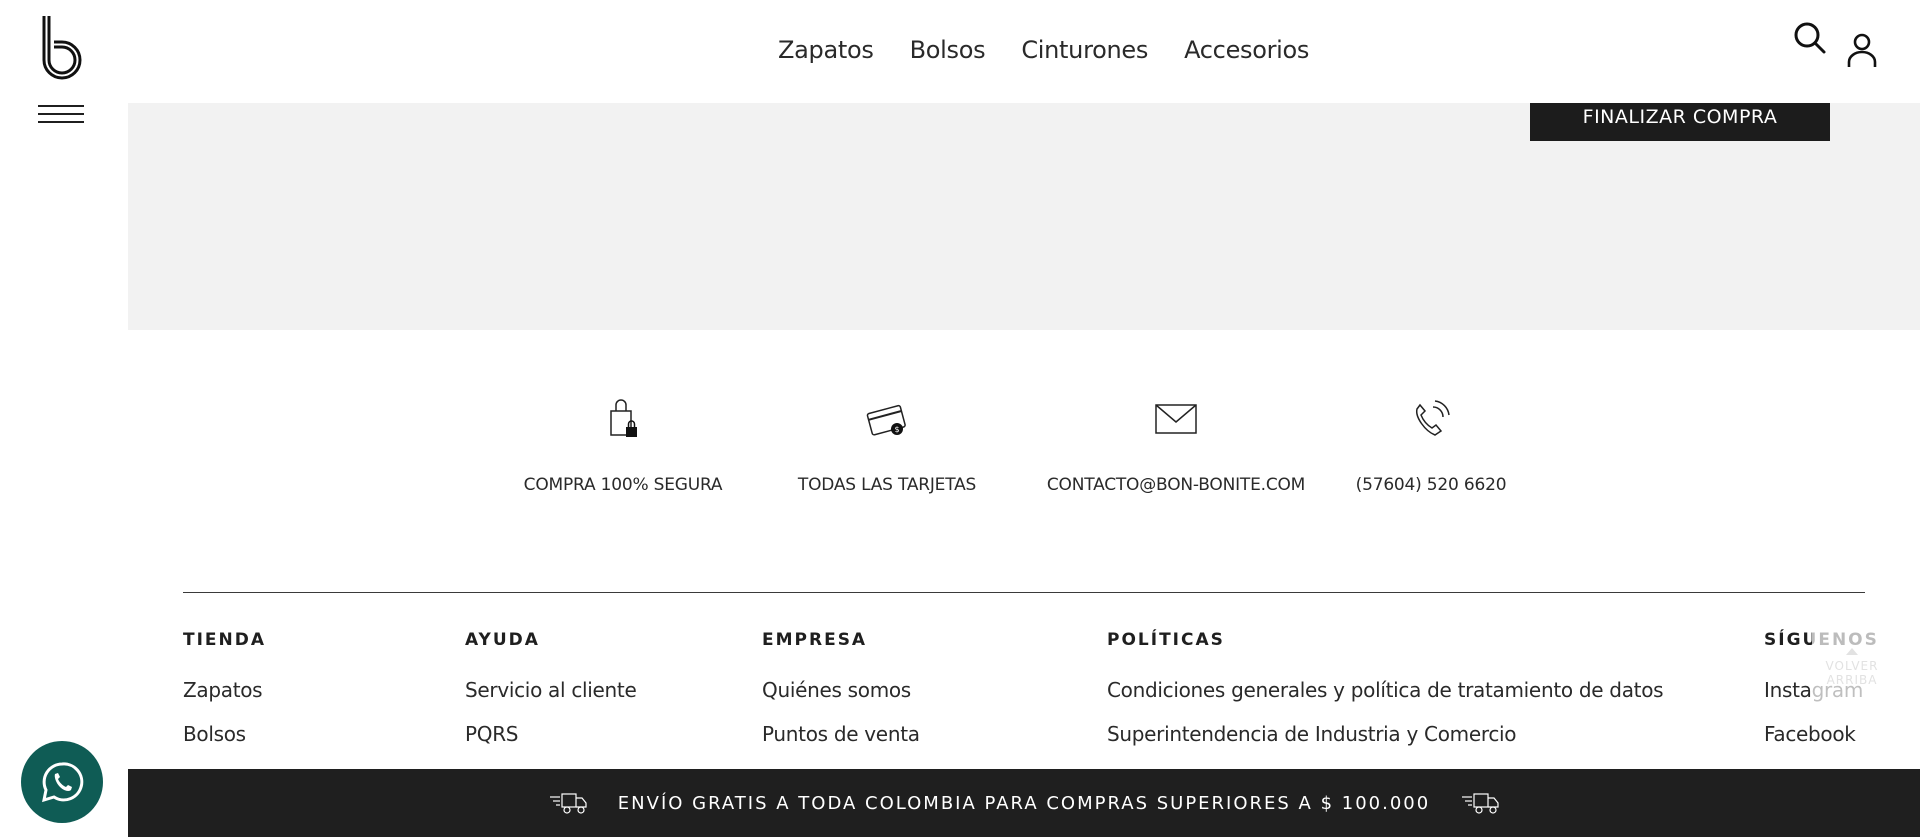  I want to click on back-to-top-button: VOLVER ARRIBA, so click(1852, 670).